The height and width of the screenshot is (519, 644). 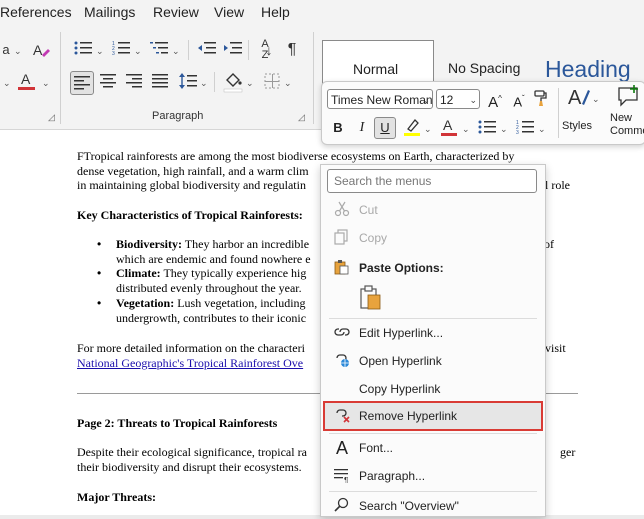 I want to click on bold-button: B, so click(x=338, y=128).